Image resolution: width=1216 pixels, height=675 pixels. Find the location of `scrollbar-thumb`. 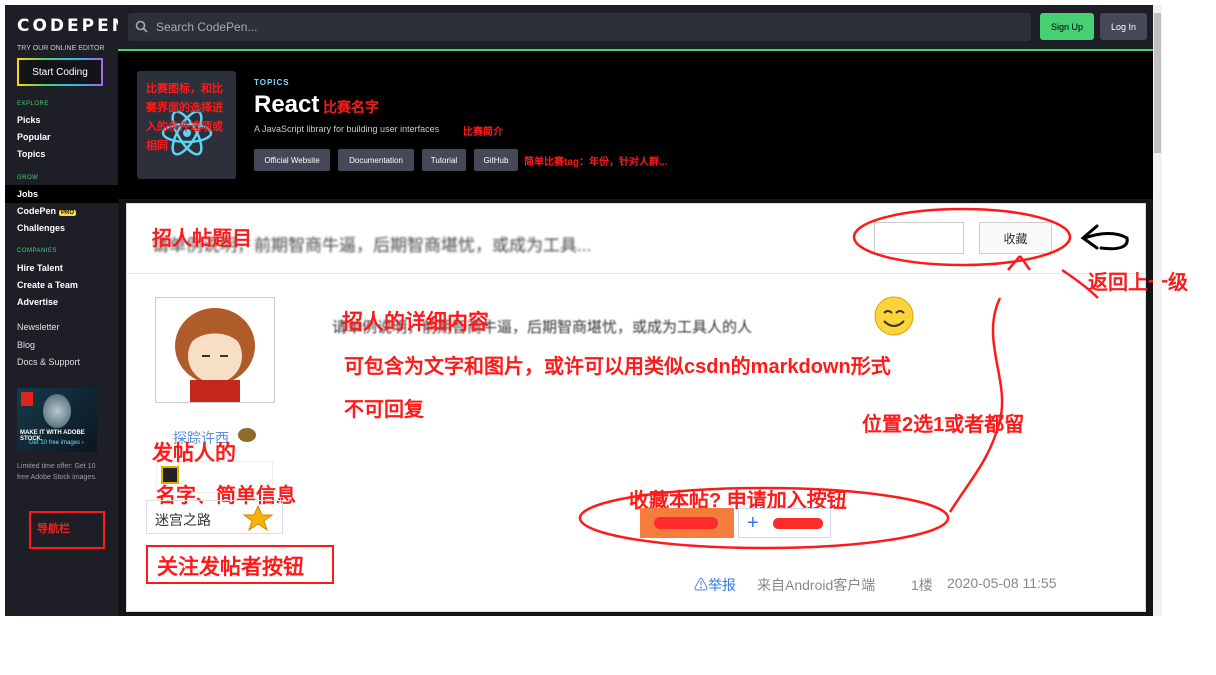

scrollbar-thumb is located at coordinates (1157, 83).